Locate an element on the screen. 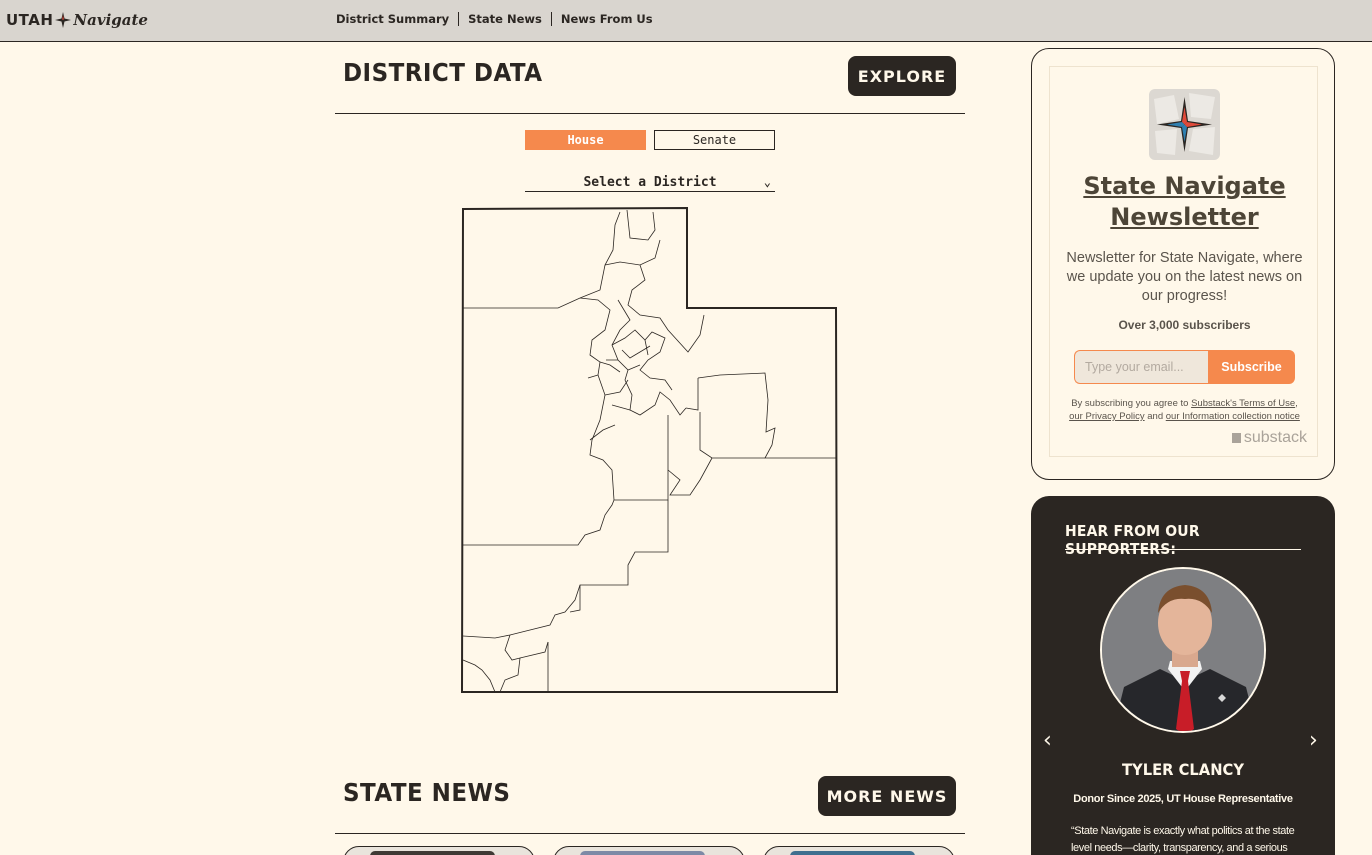 The width and height of the screenshot is (1372, 855). logo-utah-text: UTAH is located at coordinates (30, 20).